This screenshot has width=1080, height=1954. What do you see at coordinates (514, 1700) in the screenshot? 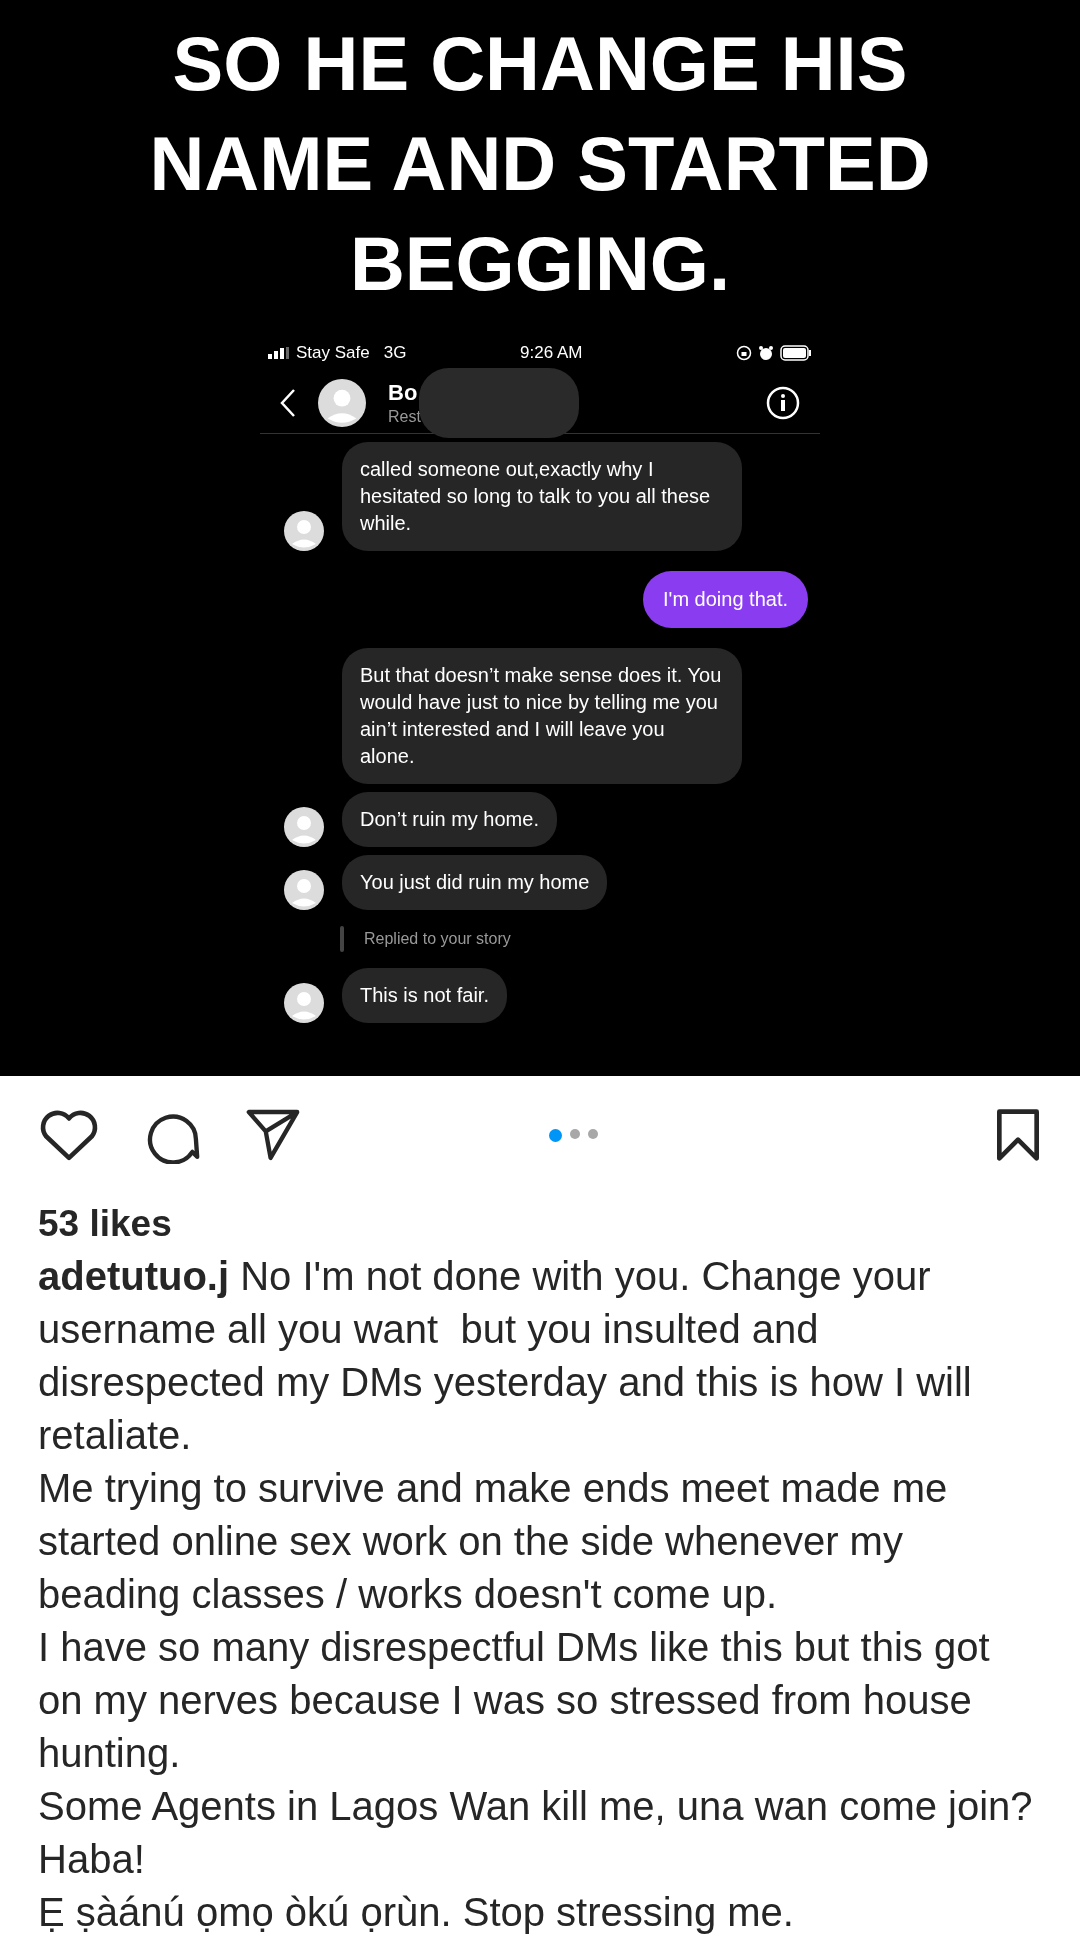
I see `caption-text: I have so many disrespectful DMs like this but this got on my nerves because I was so stressed from house hunting.` at bounding box center [514, 1700].